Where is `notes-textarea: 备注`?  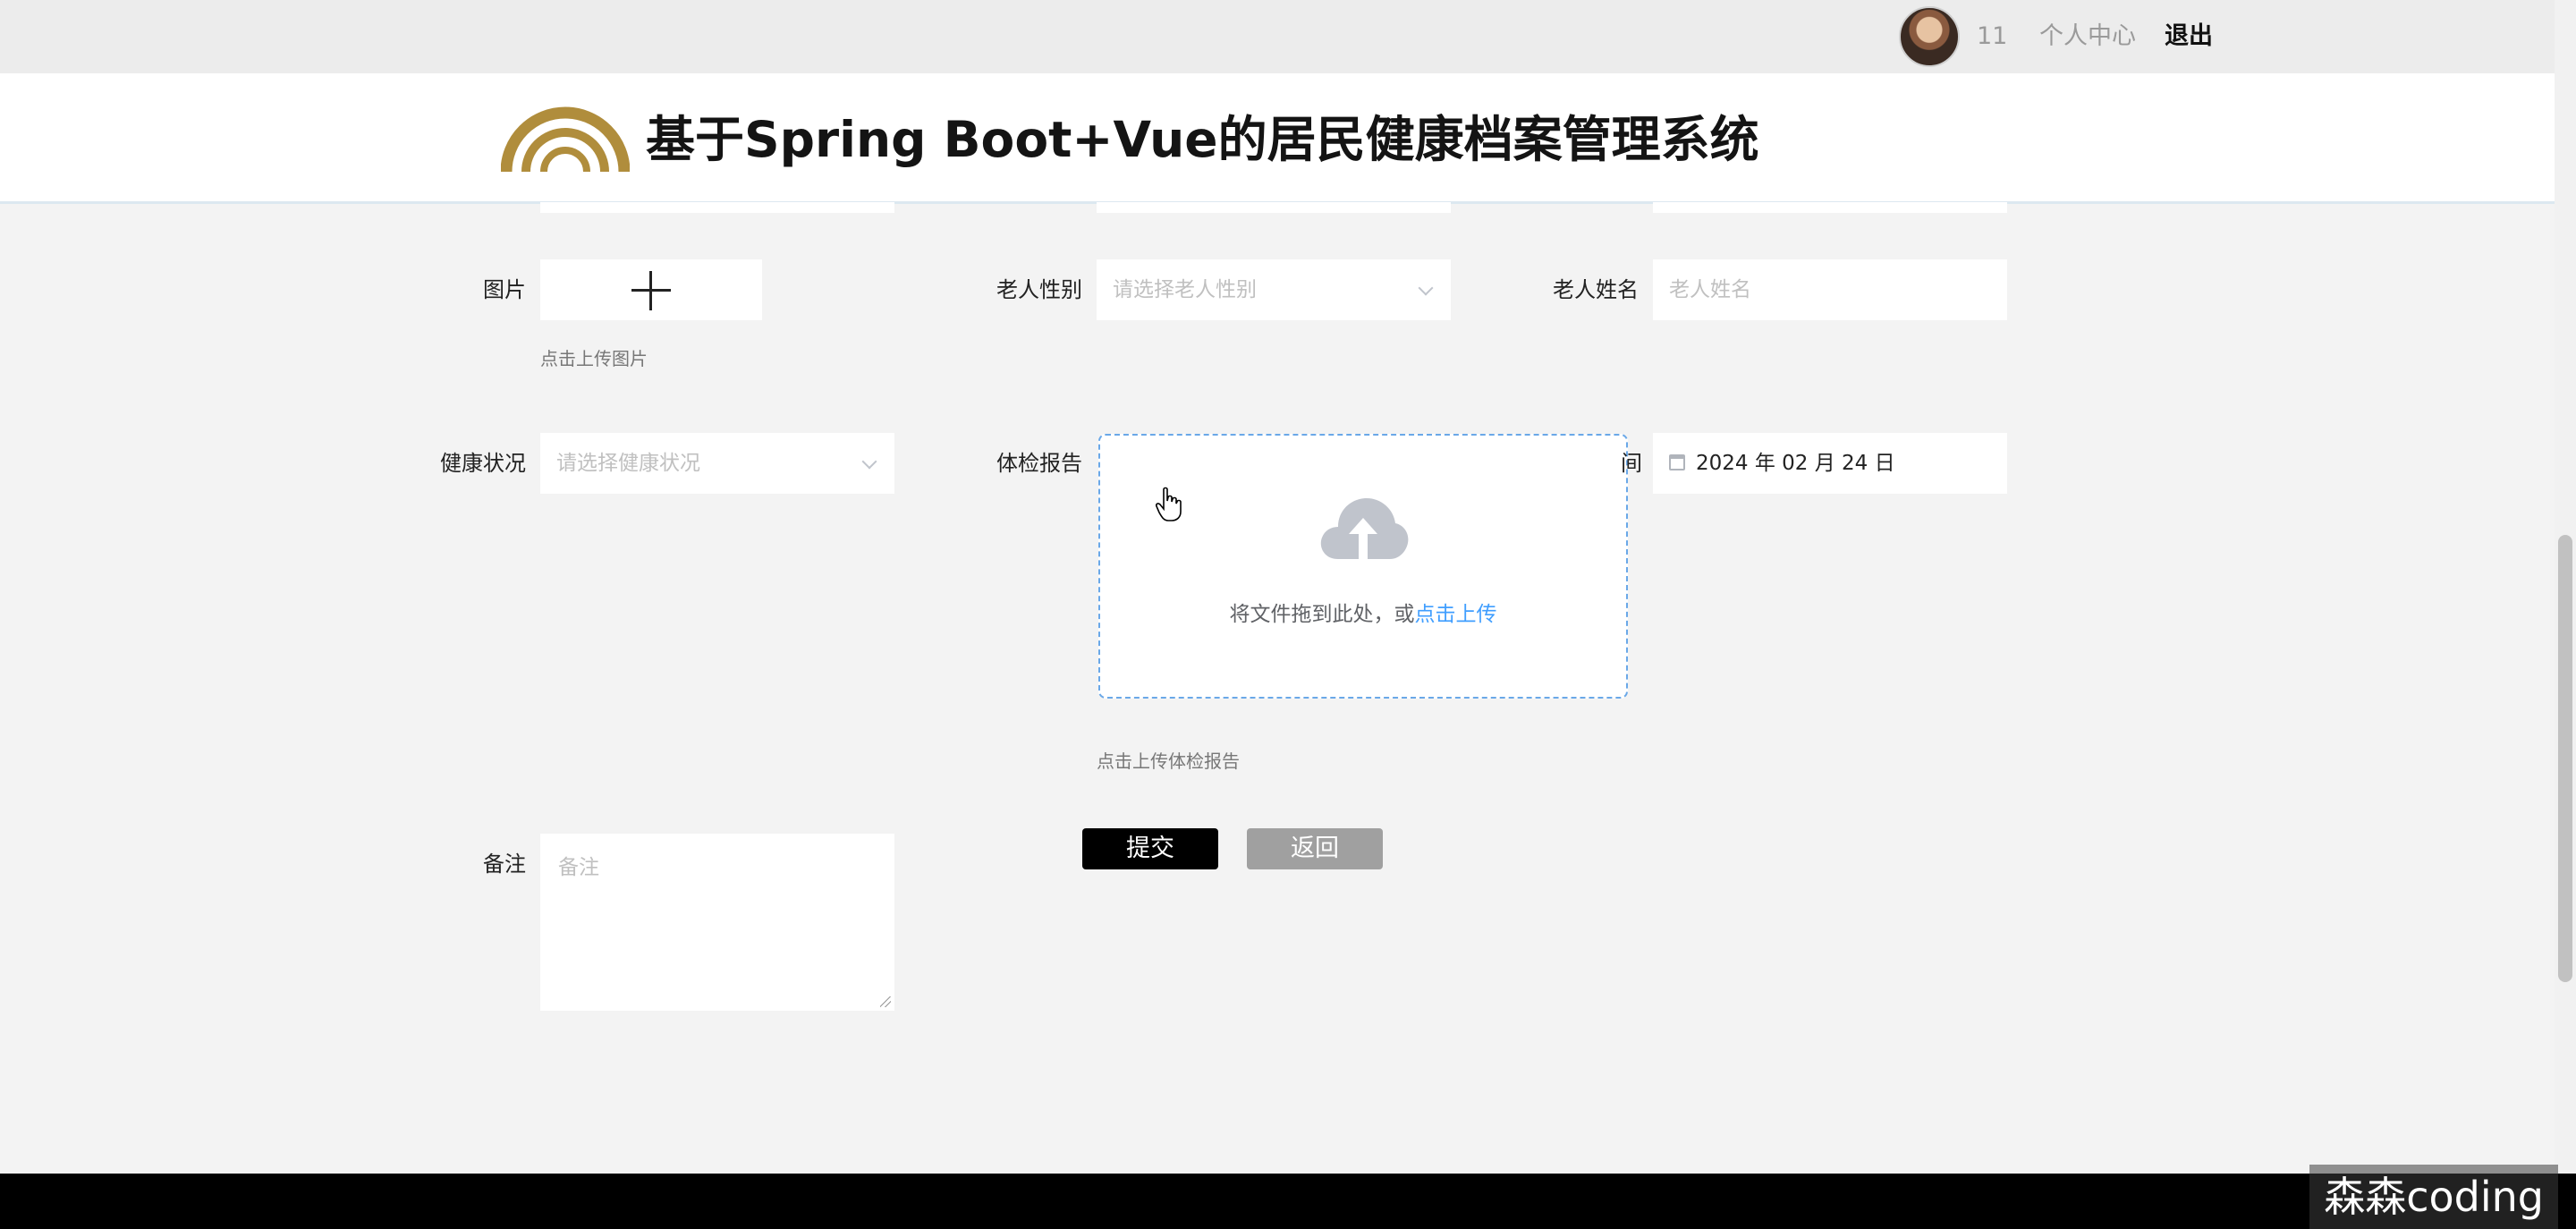 notes-textarea: 备注 is located at coordinates (717, 922).